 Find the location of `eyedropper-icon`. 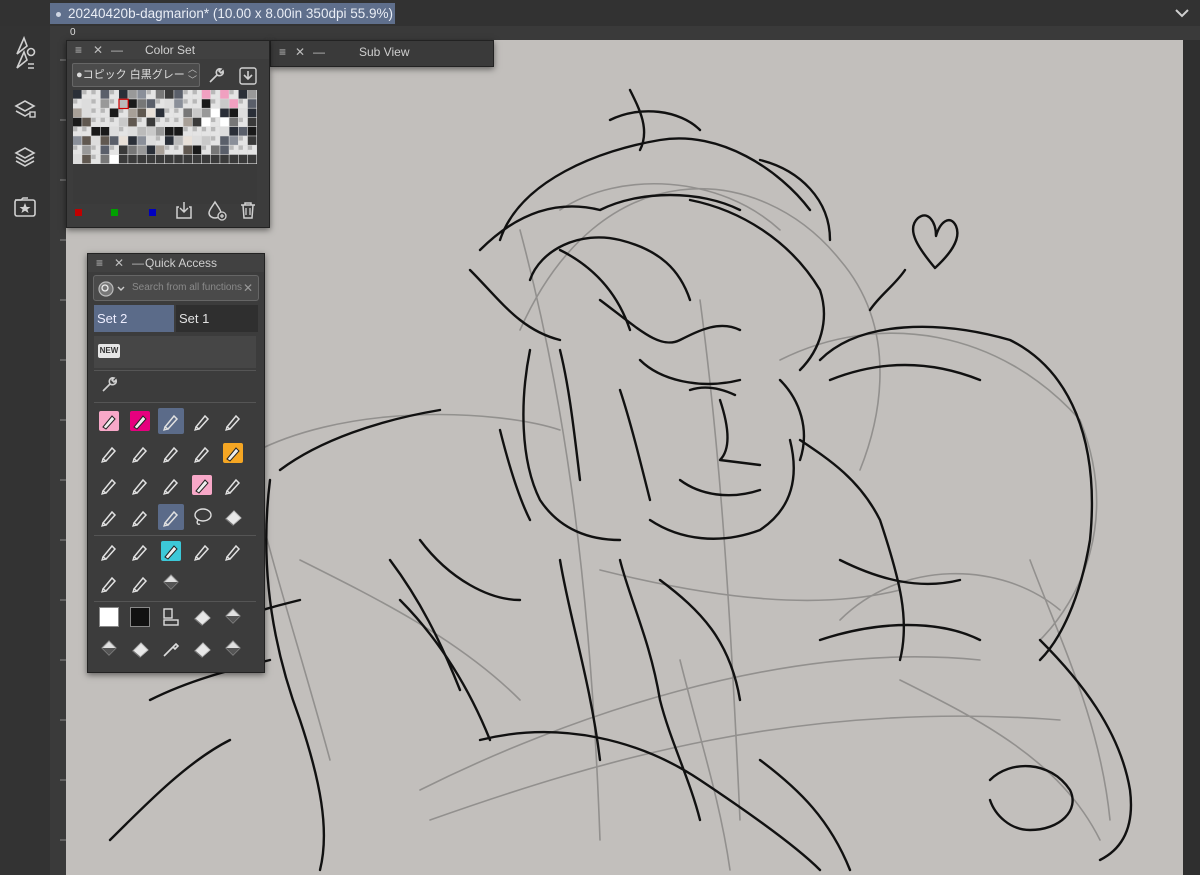

eyedropper-icon is located at coordinates (171, 649).